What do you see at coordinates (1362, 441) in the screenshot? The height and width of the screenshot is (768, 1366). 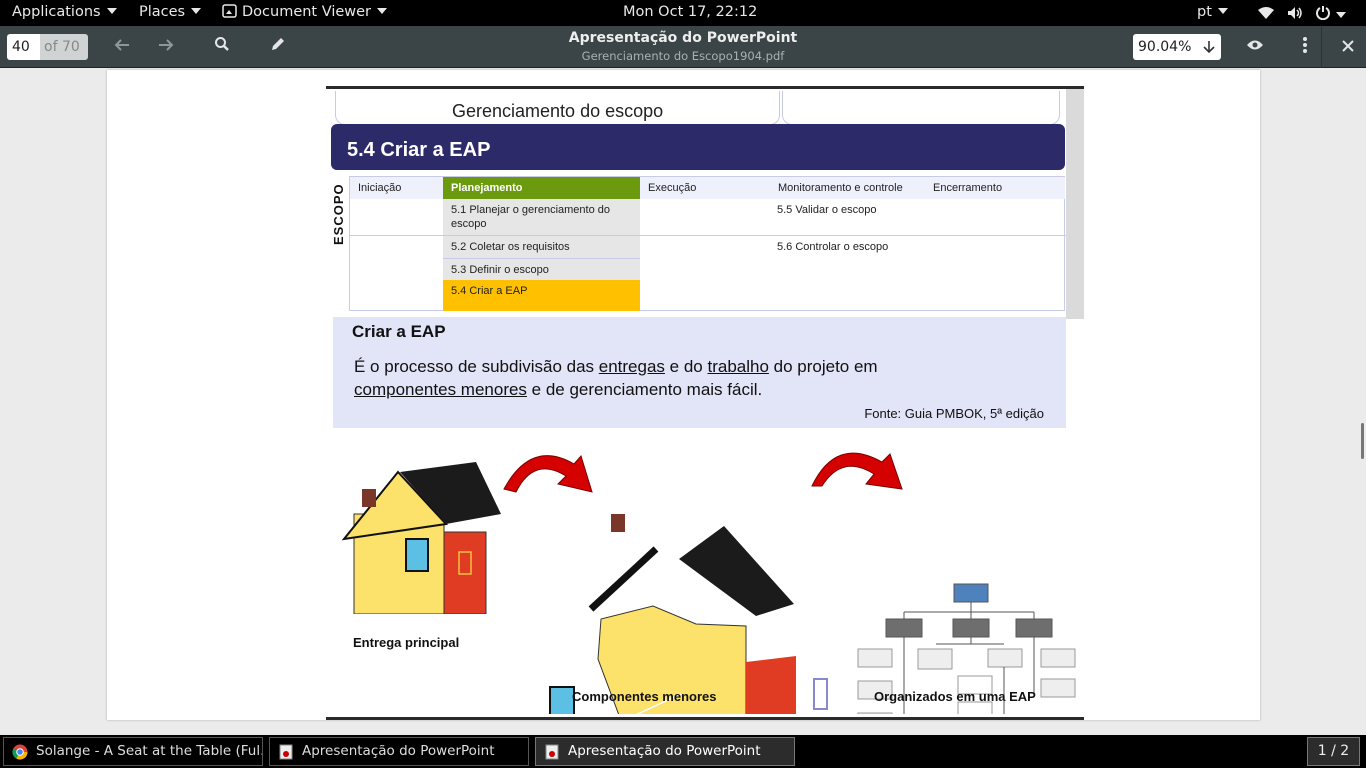 I see `vertical-scrollbar` at bounding box center [1362, 441].